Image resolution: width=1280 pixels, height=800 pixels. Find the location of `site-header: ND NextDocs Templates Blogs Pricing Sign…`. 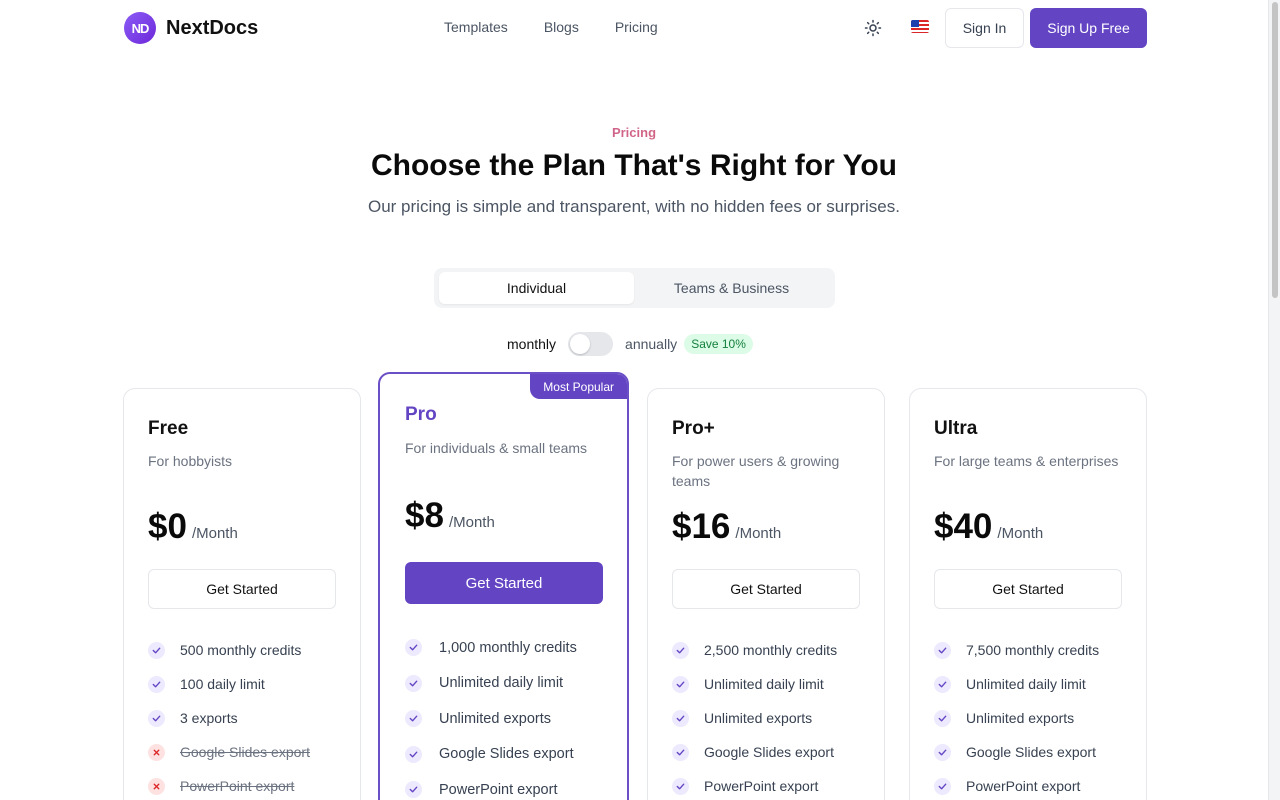

site-header: ND NextDocs Templates Blogs Pricing Sign… is located at coordinates (634, 28).